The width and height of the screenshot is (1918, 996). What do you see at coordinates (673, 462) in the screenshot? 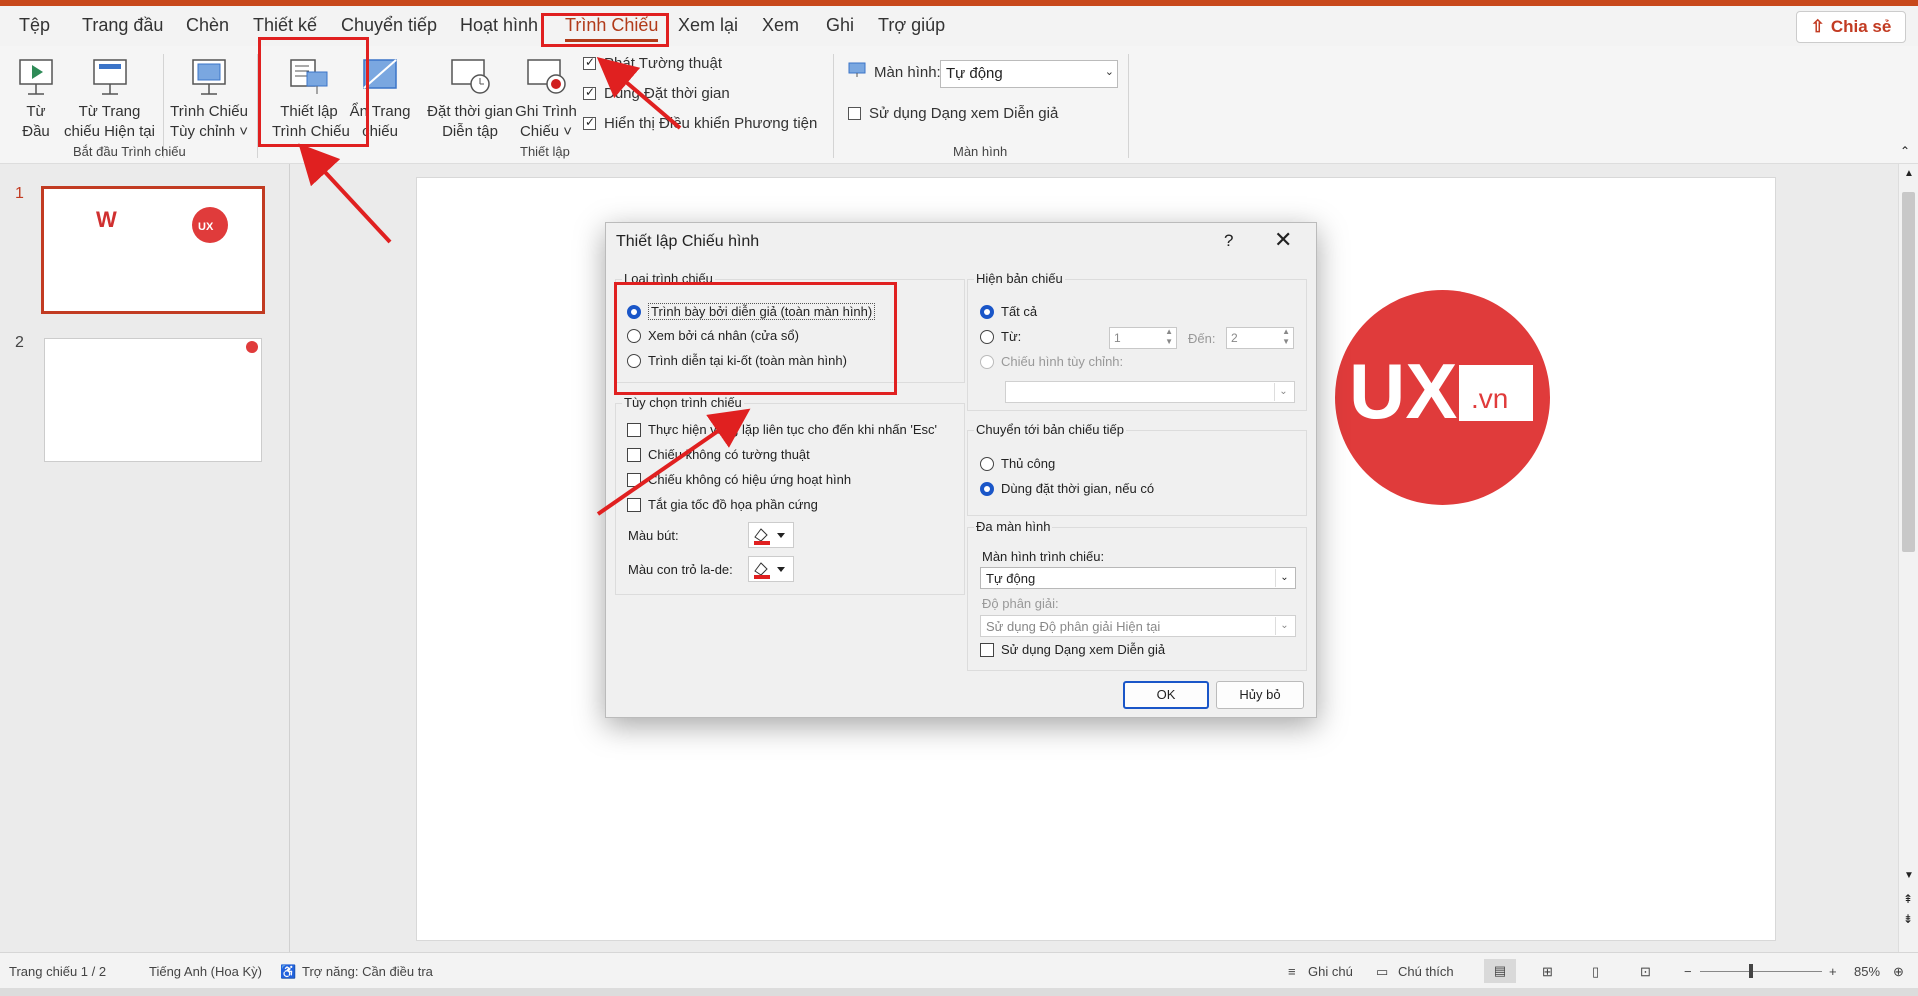
I see `arrow-to-show-type` at bounding box center [673, 462].